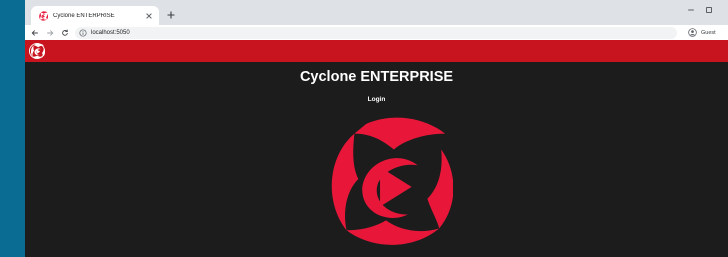  What do you see at coordinates (376, 99) in the screenshot?
I see `login-heading: Login` at bounding box center [376, 99].